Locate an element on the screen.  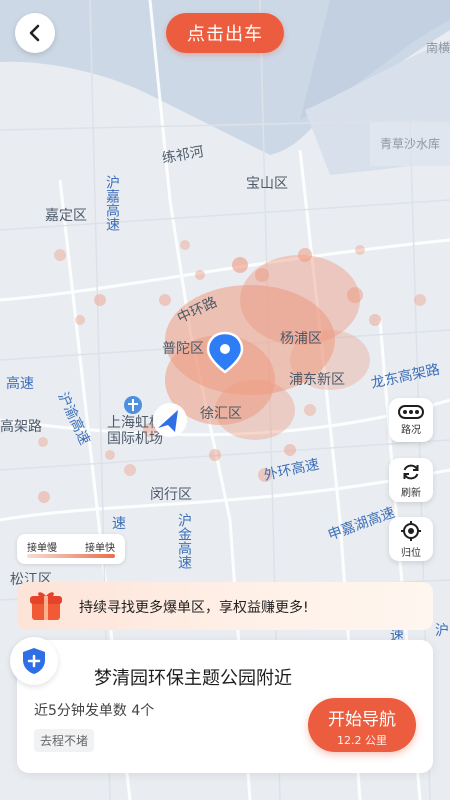
shield-badge is located at coordinates (34, 661).